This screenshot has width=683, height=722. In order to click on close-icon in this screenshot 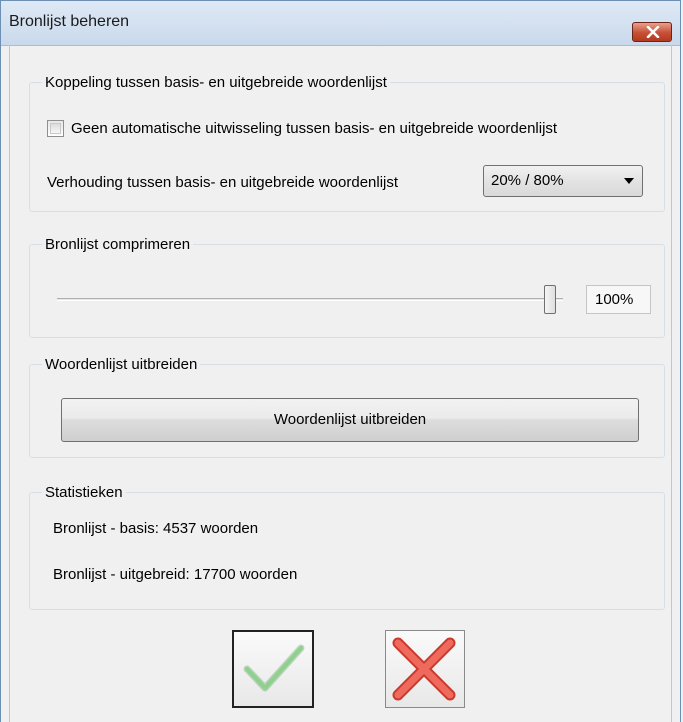, I will do `click(653, 32)`.